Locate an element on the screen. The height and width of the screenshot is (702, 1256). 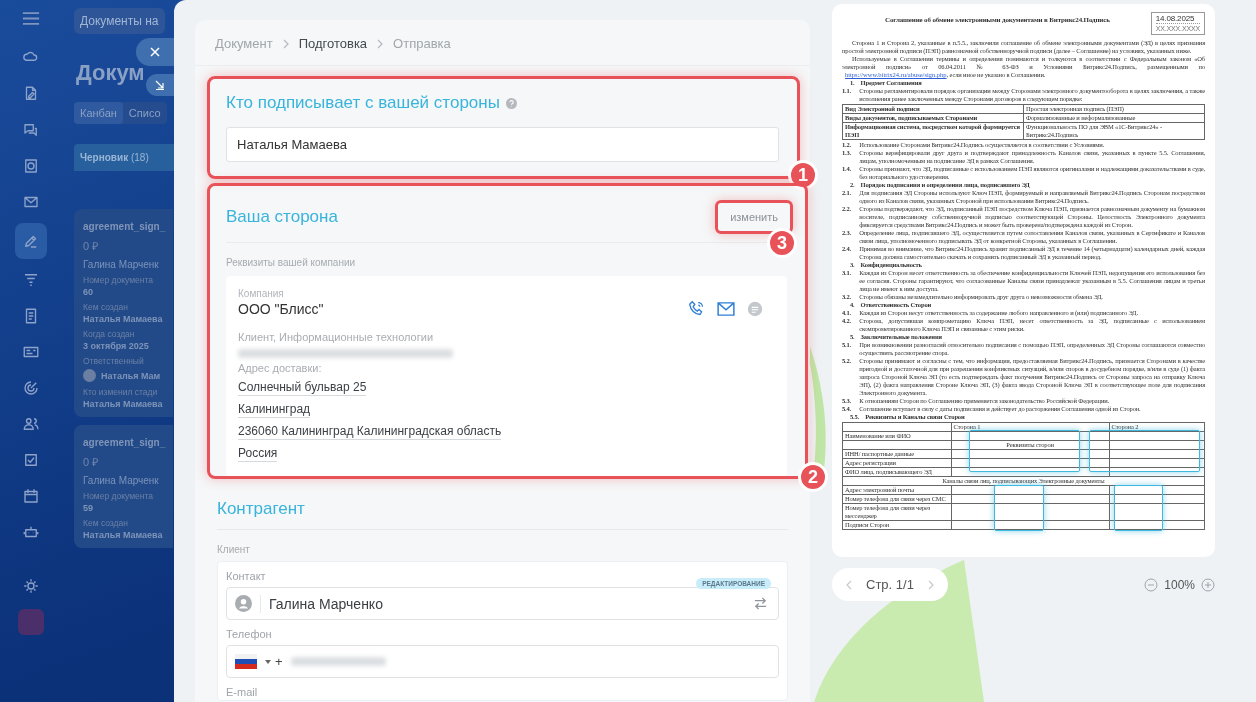
phone-icon is located at coordinates (696, 308).